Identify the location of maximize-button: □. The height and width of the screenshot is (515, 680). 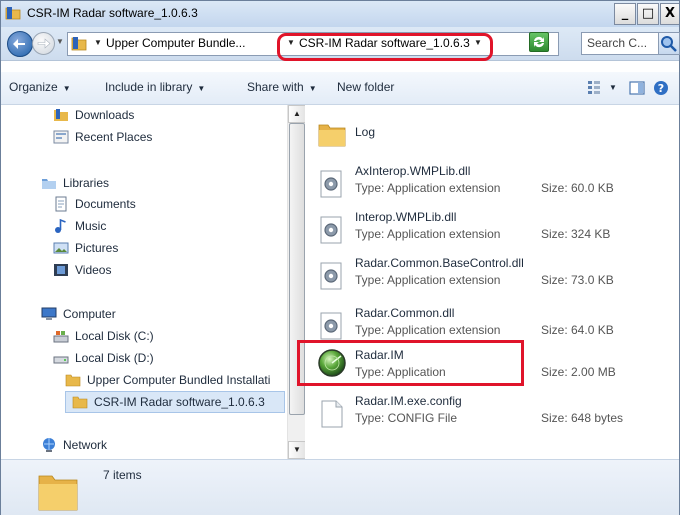
(648, 14).